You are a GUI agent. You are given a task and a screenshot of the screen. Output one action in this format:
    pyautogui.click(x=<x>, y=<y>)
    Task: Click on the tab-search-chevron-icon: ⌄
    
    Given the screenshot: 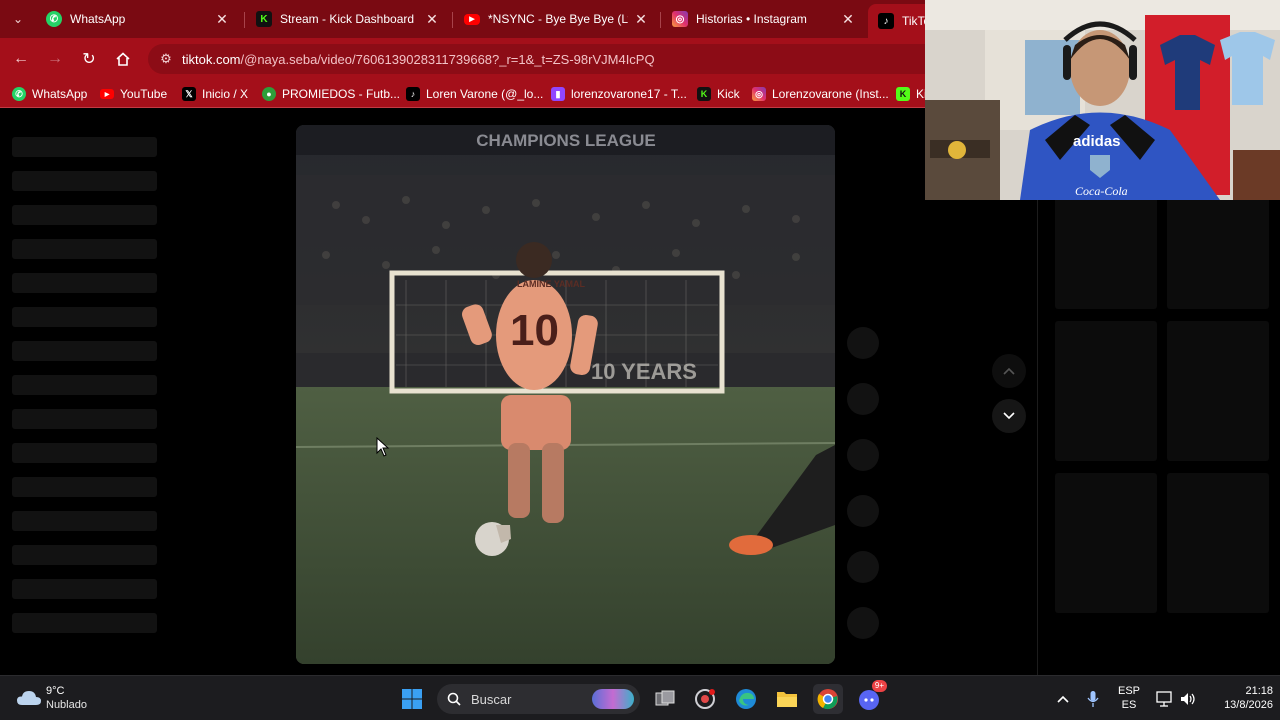 What is the action you would take?
    pyautogui.click(x=18, y=19)
    